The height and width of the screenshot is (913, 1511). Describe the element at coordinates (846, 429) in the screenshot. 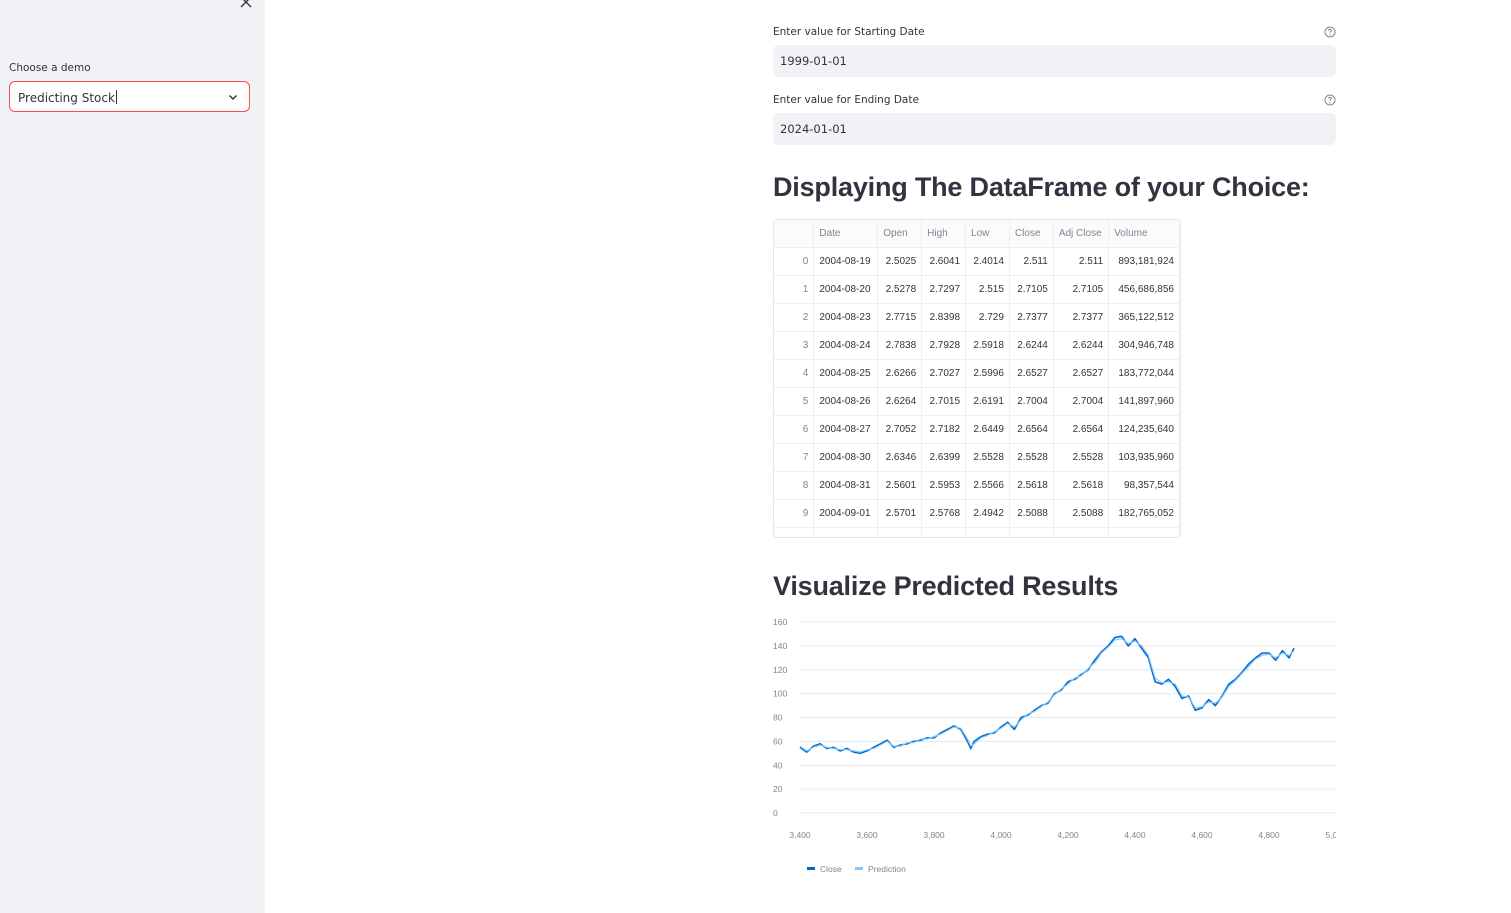

I see `table-cell: 2004-08-27` at that location.